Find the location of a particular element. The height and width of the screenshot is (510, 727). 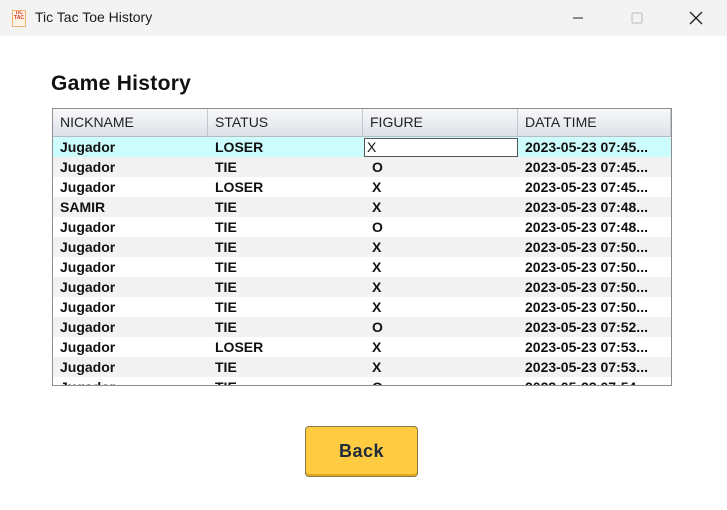

window-title: Tic Tac Toe History is located at coordinates (94, 17).